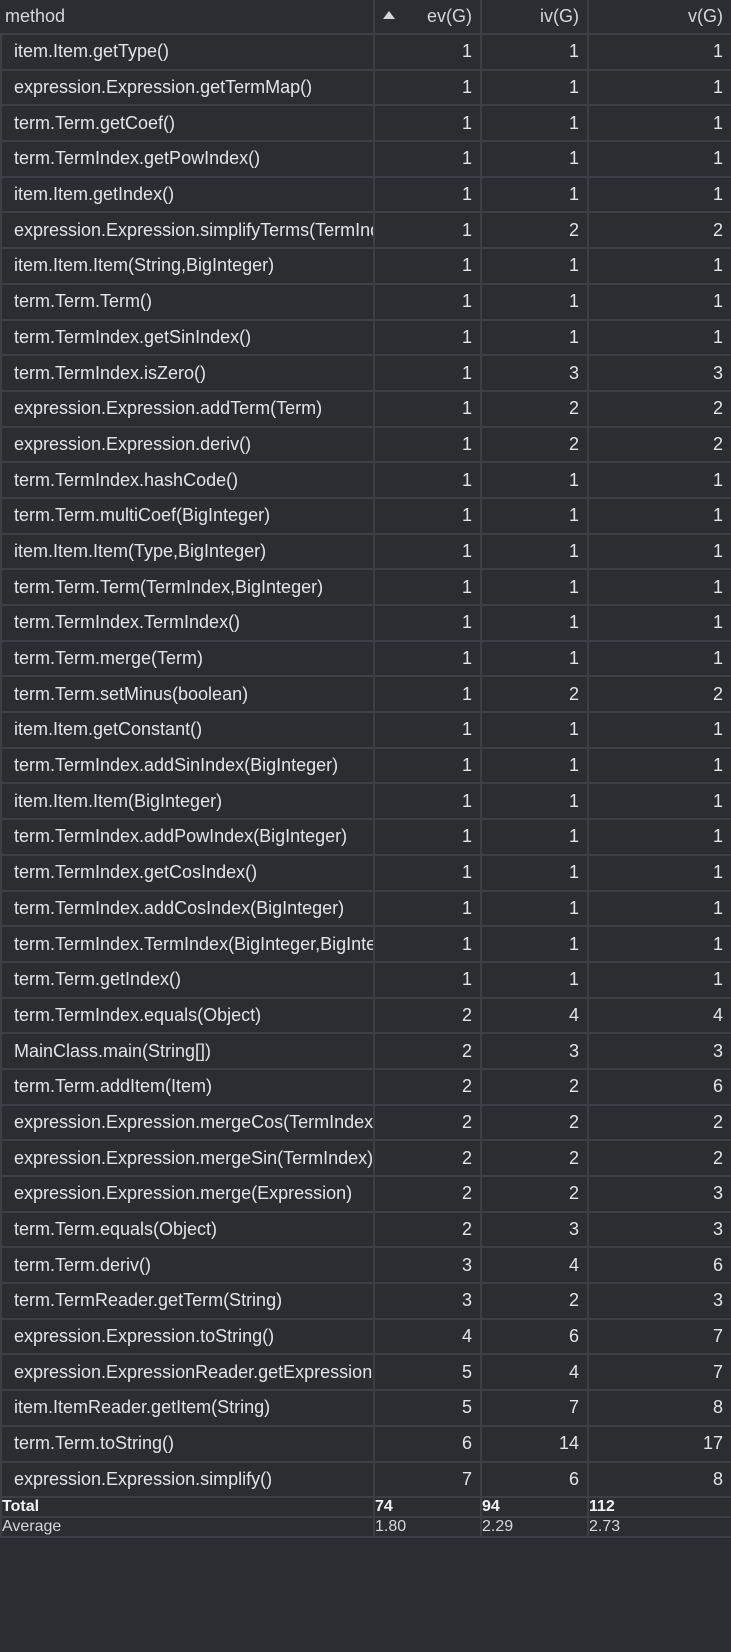 This screenshot has width=731, height=1652. I want to click on table-row: term.Term.setMinus(boolean) 1 2 2, so click(365, 694).